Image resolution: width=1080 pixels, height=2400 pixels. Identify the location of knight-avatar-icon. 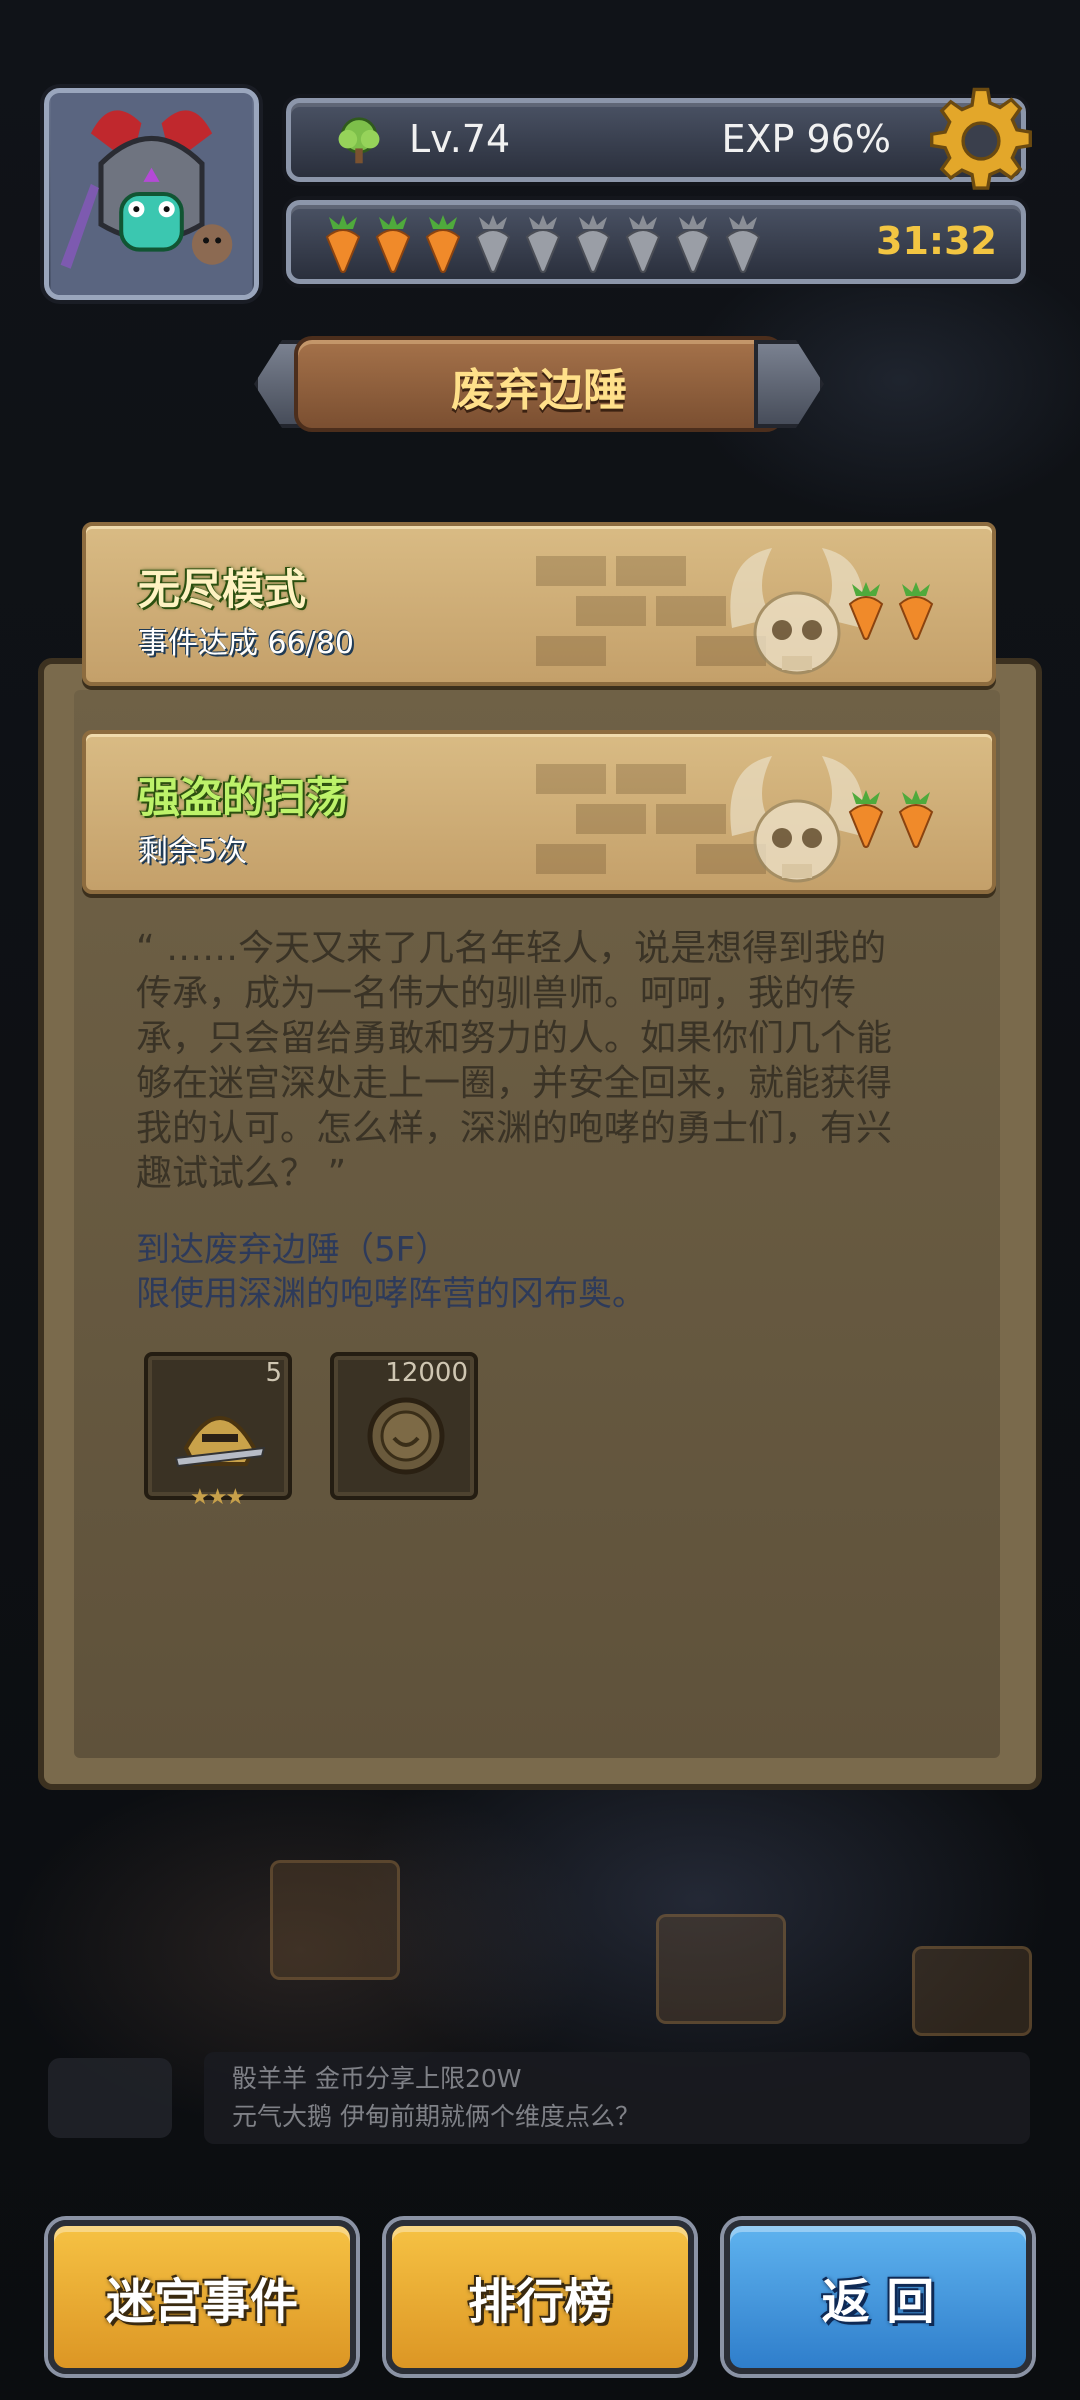
(151, 194).